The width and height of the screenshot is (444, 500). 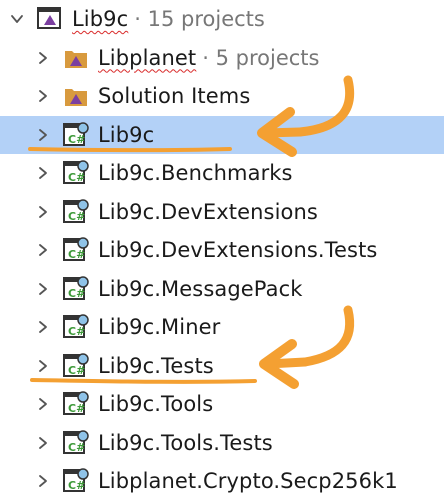 What do you see at coordinates (17, 19) in the screenshot?
I see `chevron-down-icon` at bounding box center [17, 19].